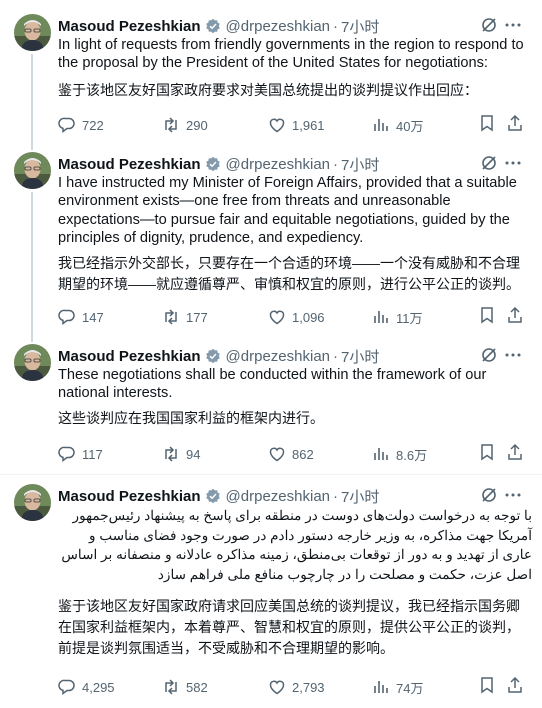  What do you see at coordinates (98, 687) in the screenshot?
I see `reply-count: 4,295` at bounding box center [98, 687].